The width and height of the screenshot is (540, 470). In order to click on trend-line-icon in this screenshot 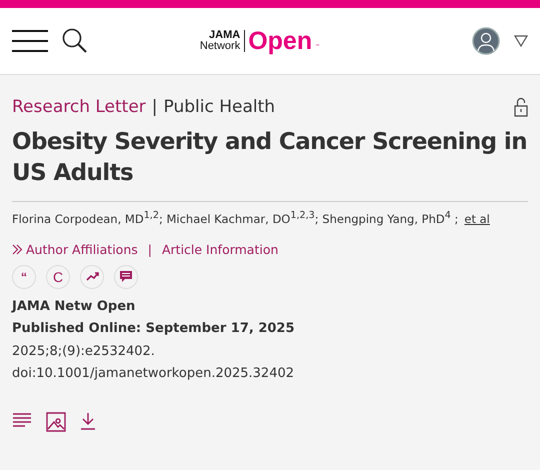, I will do `click(92, 277)`.